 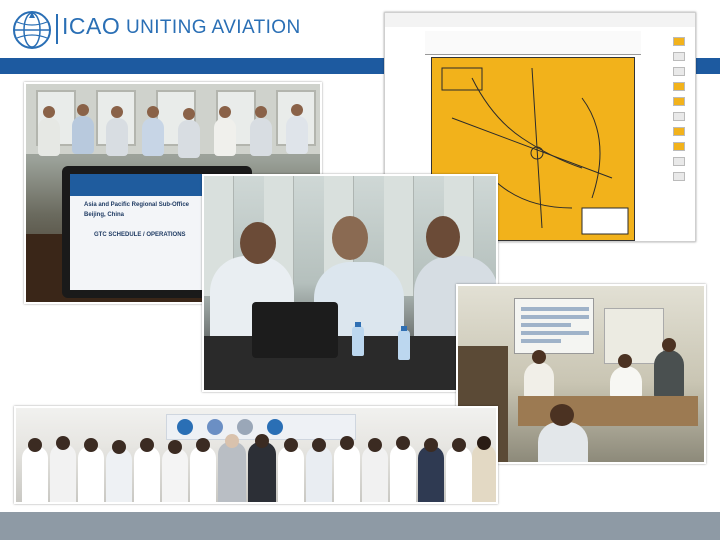 What do you see at coordinates (213, 27) in the screenshot?
I see `tagline: UNITING AVIATION` at bounding box center [213, 27].